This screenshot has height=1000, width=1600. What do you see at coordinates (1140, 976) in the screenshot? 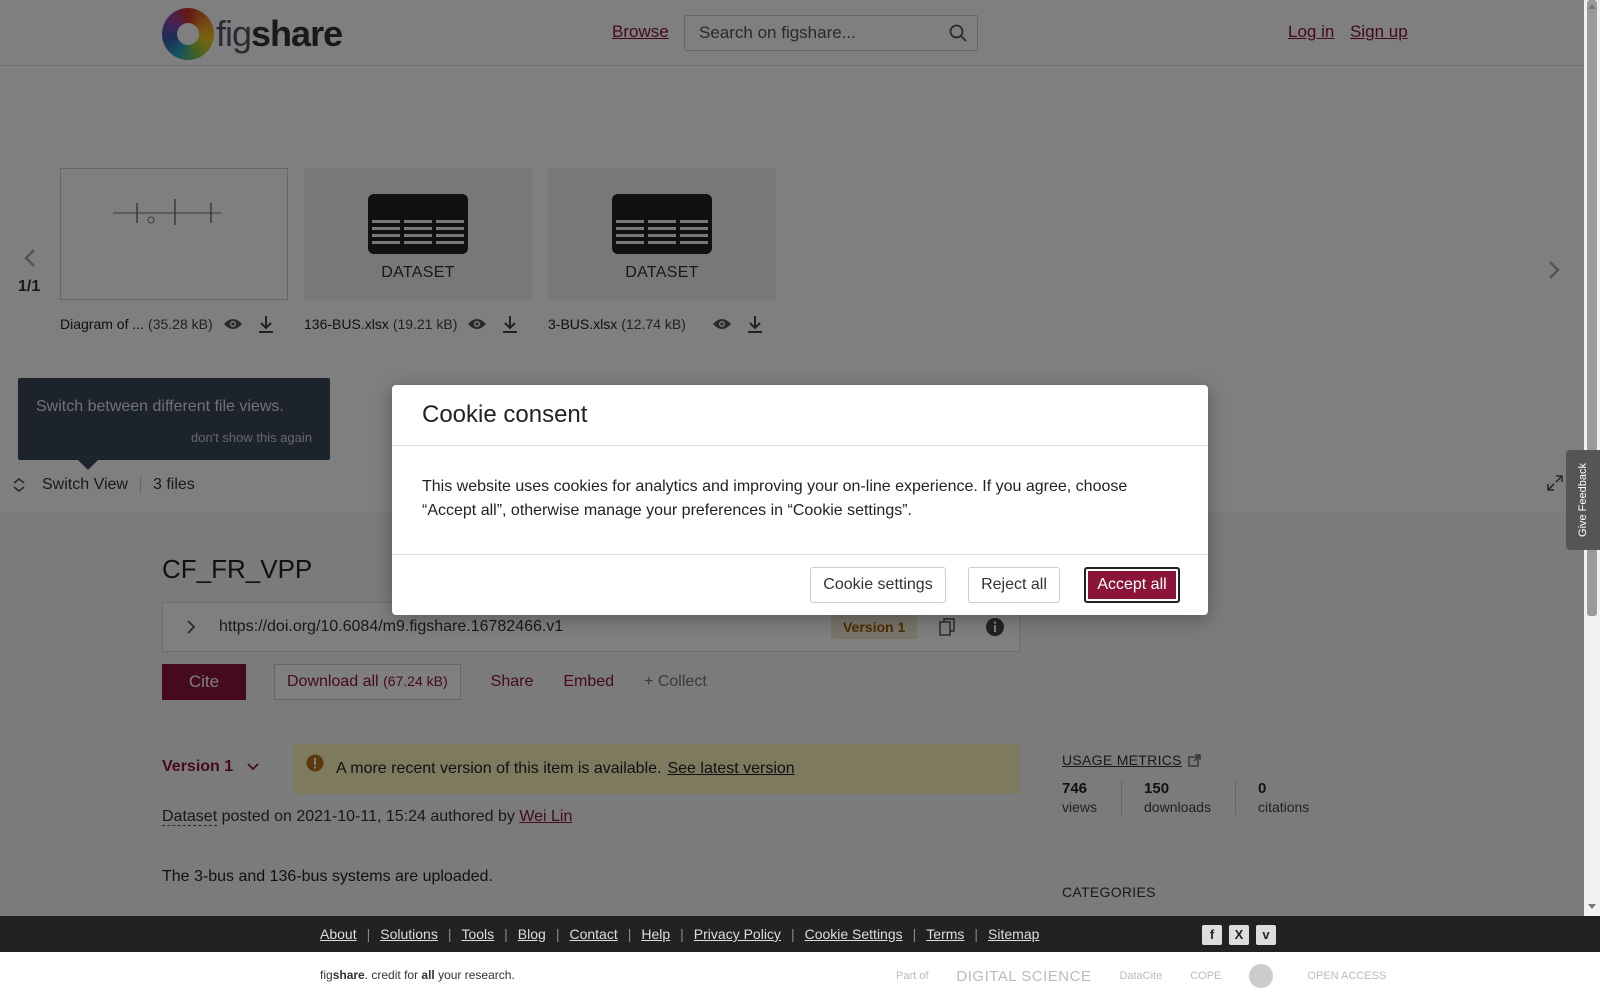
I see `datacite-logo: DataCite` at bounding box center [1140, 976].